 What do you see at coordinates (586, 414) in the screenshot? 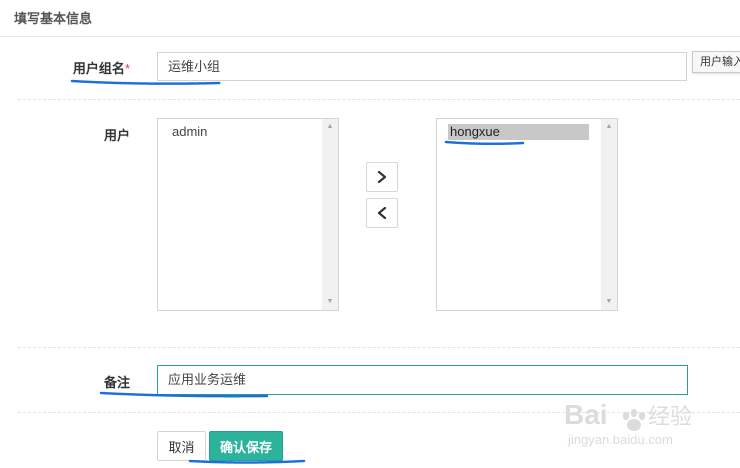
I see `watermark-brand: Bai` at bounding box center [586, 414].